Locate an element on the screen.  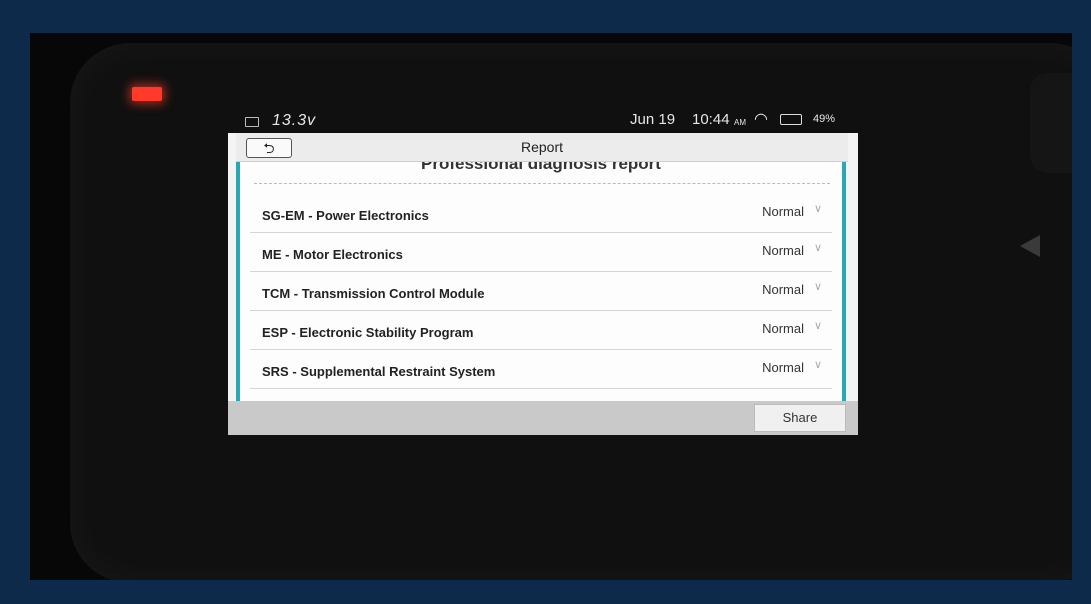
module-name: TCM - Transmission Control Module is located at coordinates (373, 293).